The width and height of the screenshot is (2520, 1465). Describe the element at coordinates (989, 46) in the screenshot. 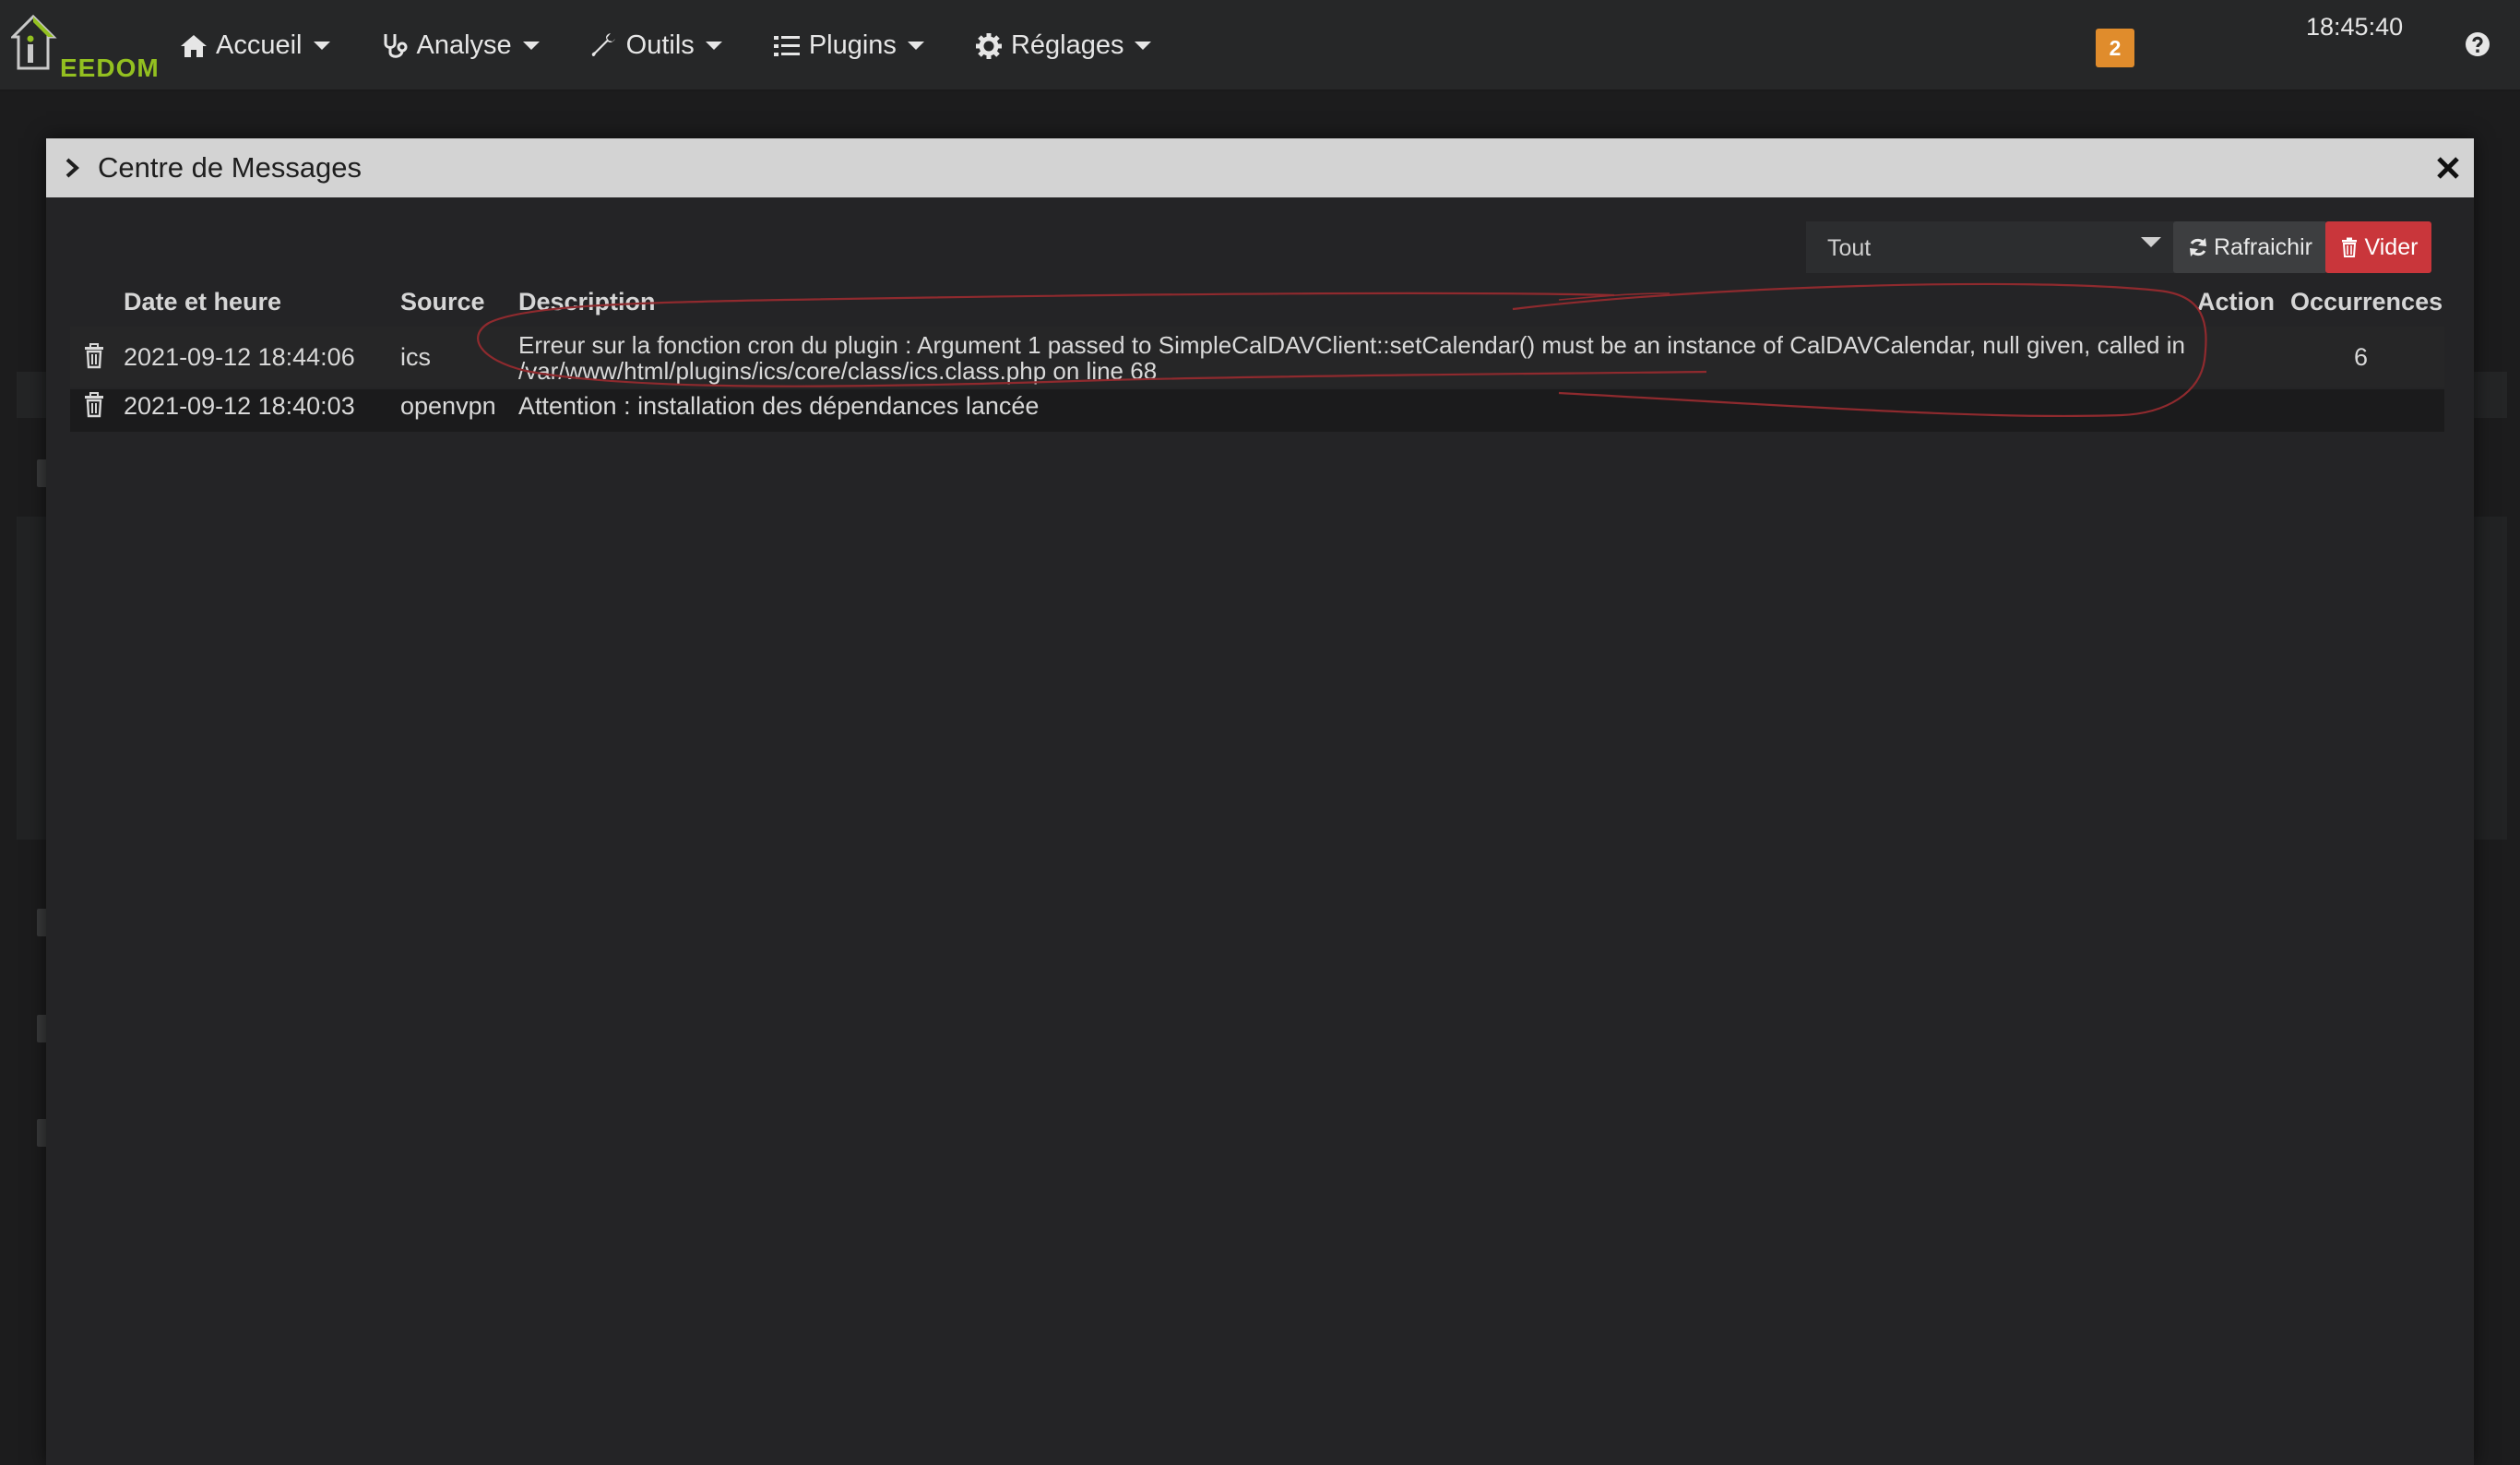

I see `gear-icon` at that location.